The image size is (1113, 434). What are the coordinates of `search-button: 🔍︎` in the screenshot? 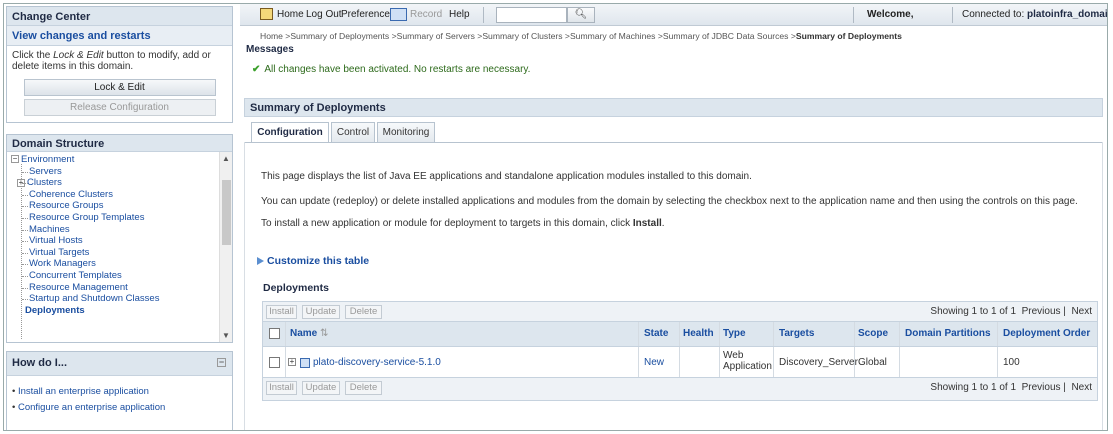 It's located at (581, 15).